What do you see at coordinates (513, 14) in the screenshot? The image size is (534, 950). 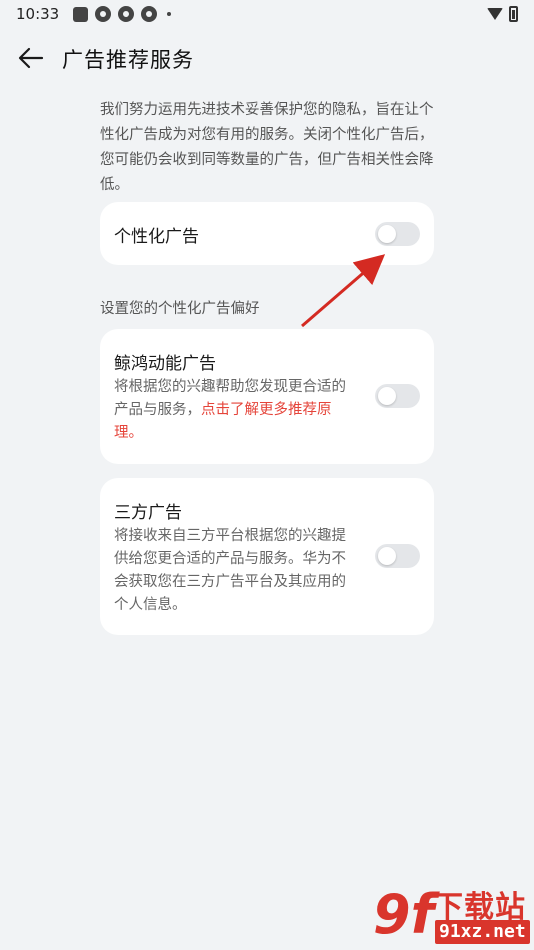 I see `battery-icon` at bounding box center [513, 14].